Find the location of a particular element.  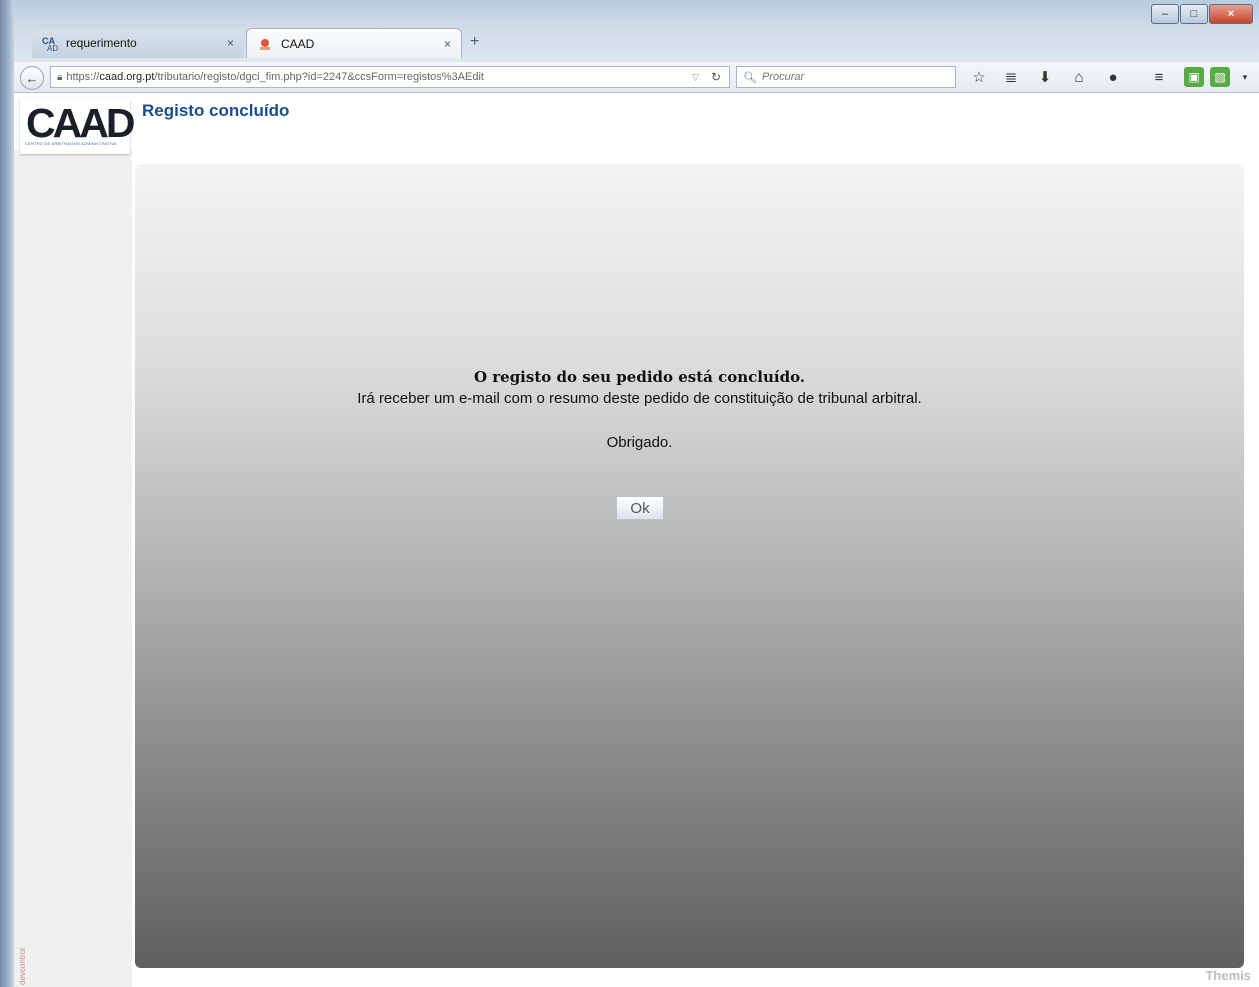

caad-logo: CAAD CENTRO DE ARBITRAGEM ADMINISTRATIVA is located at coordinates (77, 126).